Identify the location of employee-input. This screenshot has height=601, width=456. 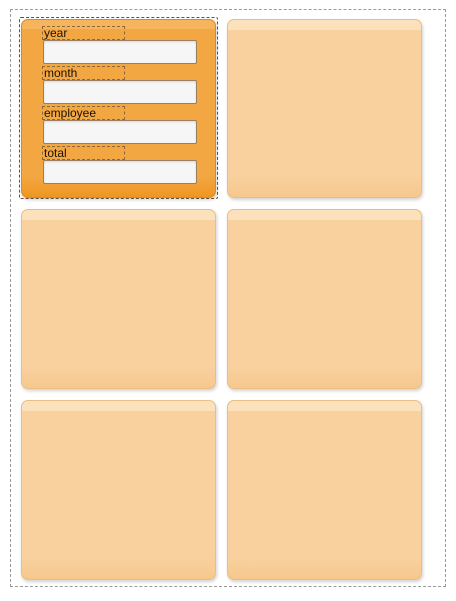
(120, 132).